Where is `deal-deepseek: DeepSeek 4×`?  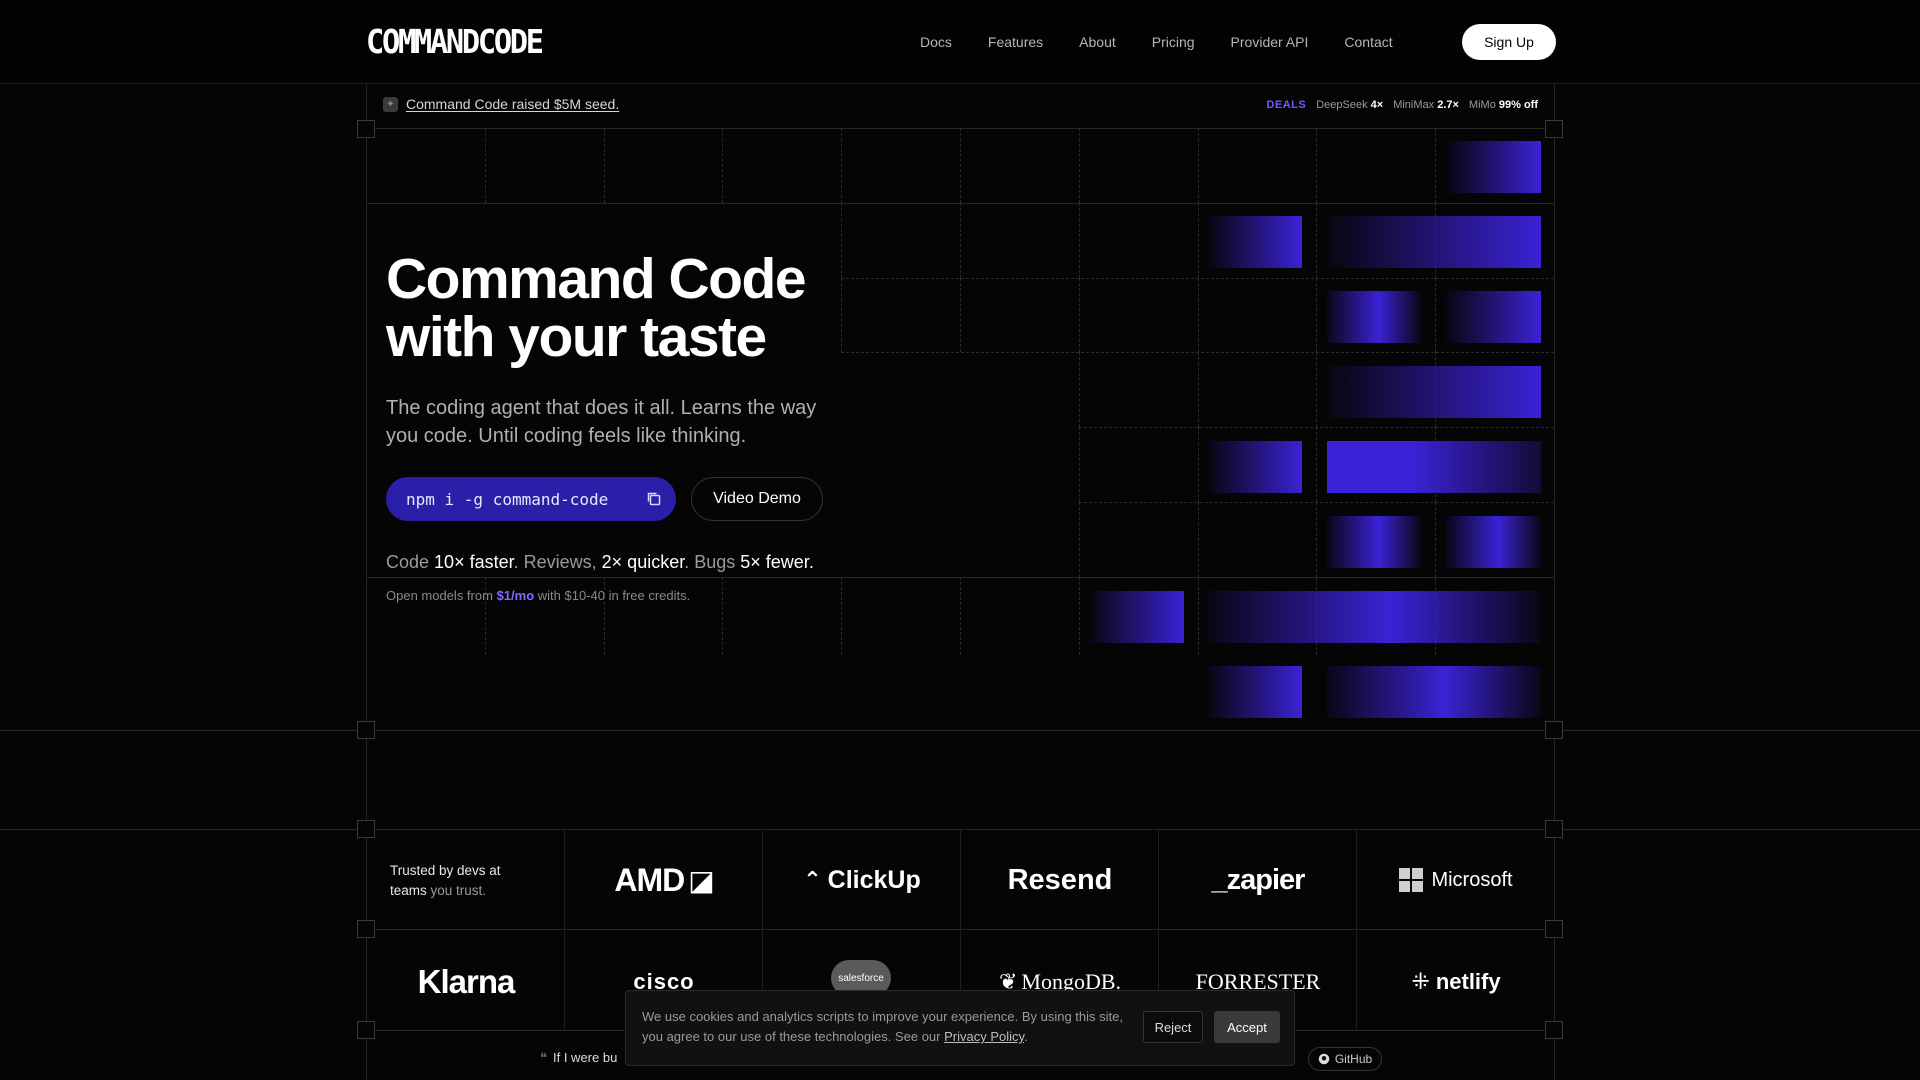 deal-deepseek: DeepSeek 4× is located at coordinates (1349, 105).